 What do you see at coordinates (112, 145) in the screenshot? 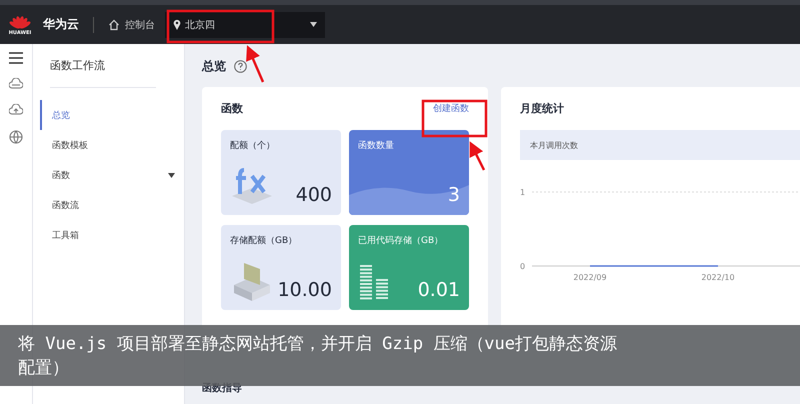
I see `sidebar-item: 函数模板` at bounding box center [112, 145].